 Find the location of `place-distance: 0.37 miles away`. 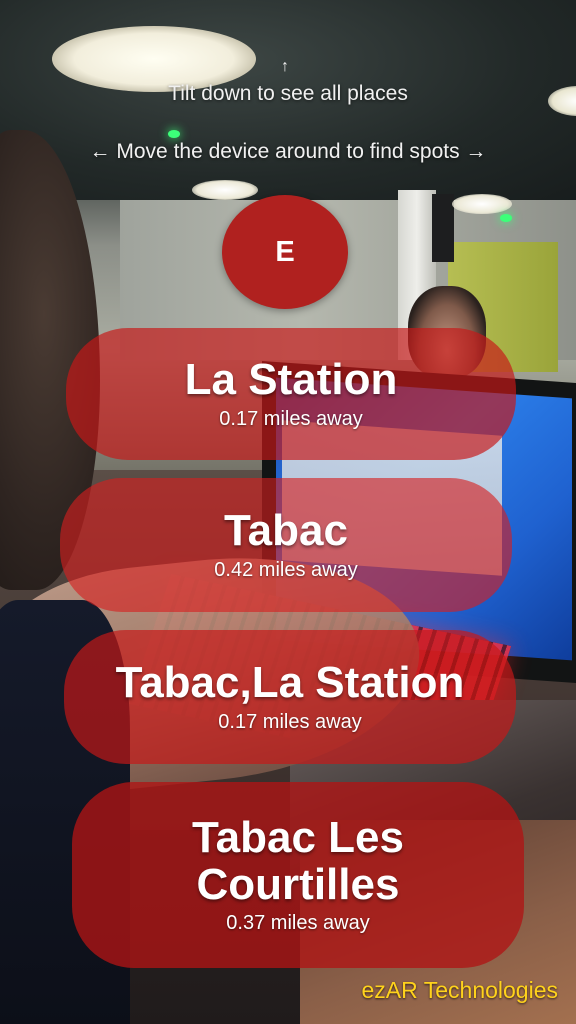

place-distance: 0.37 miles away is located at coordinates (298, 922).